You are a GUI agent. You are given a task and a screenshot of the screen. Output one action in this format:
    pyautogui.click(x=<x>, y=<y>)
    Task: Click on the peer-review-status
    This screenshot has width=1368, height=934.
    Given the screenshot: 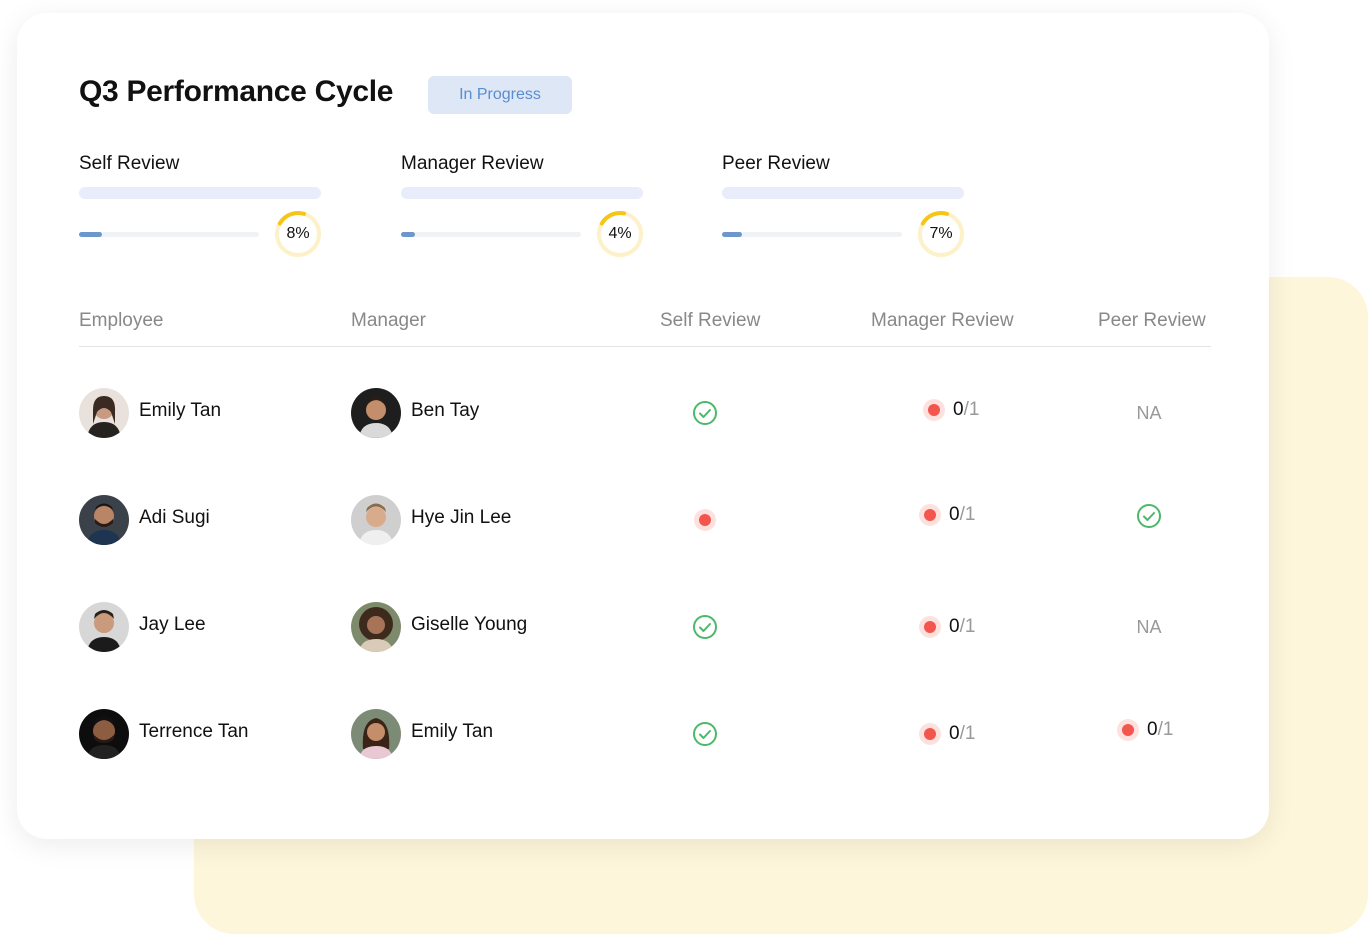 What is the action you would take?
    pyautogui.click(x=1149, y=516)
    